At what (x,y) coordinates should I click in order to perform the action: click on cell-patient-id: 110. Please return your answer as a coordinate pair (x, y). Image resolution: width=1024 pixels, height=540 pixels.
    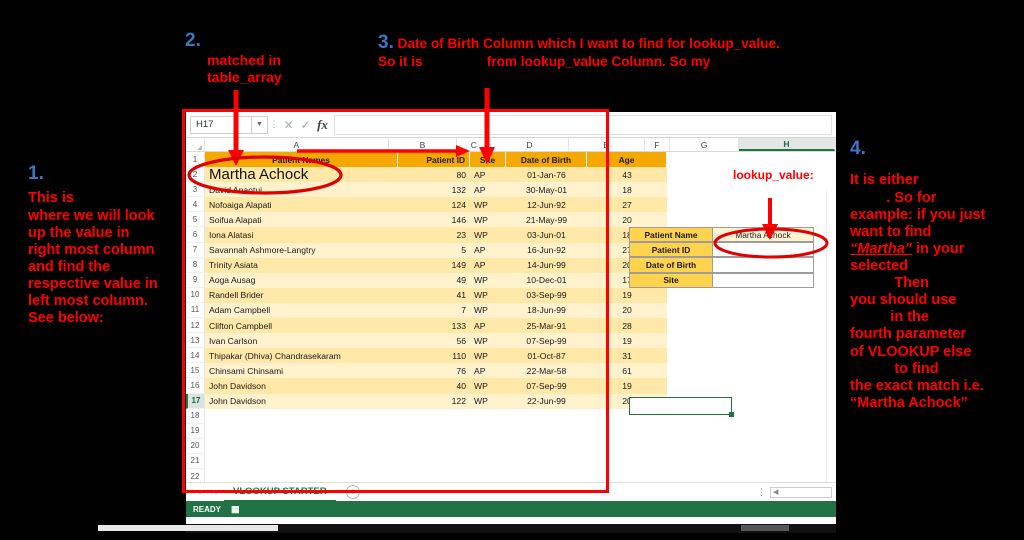
    Looking at the image, I should click on (434, 356).